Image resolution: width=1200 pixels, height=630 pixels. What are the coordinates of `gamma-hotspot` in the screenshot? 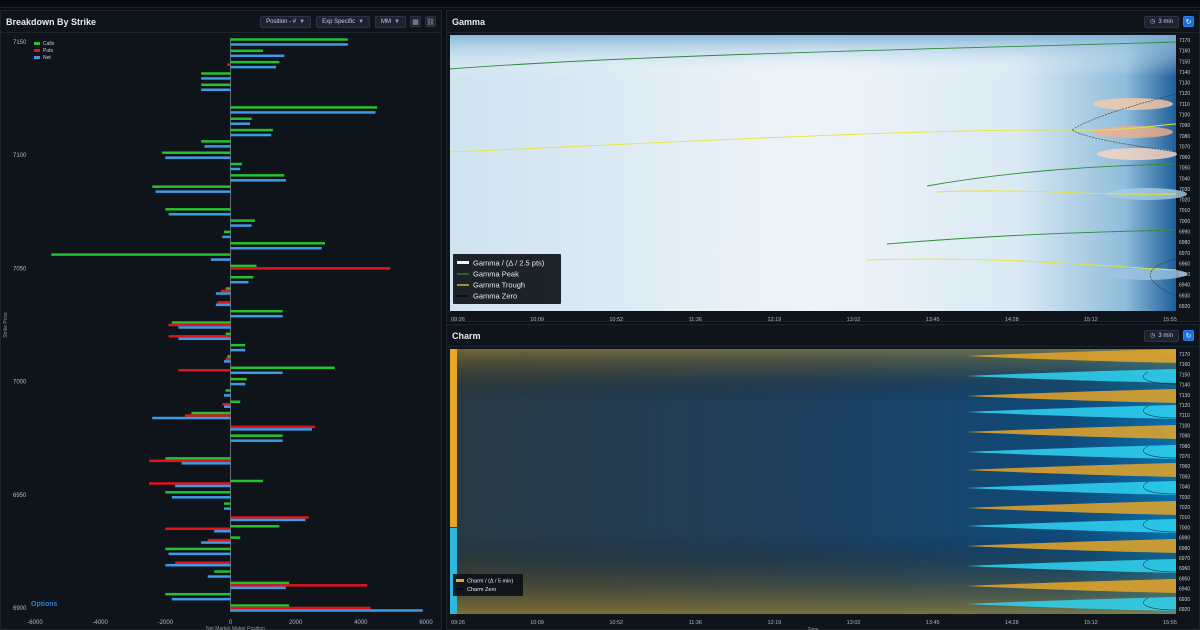 It's located at (1137, 154).